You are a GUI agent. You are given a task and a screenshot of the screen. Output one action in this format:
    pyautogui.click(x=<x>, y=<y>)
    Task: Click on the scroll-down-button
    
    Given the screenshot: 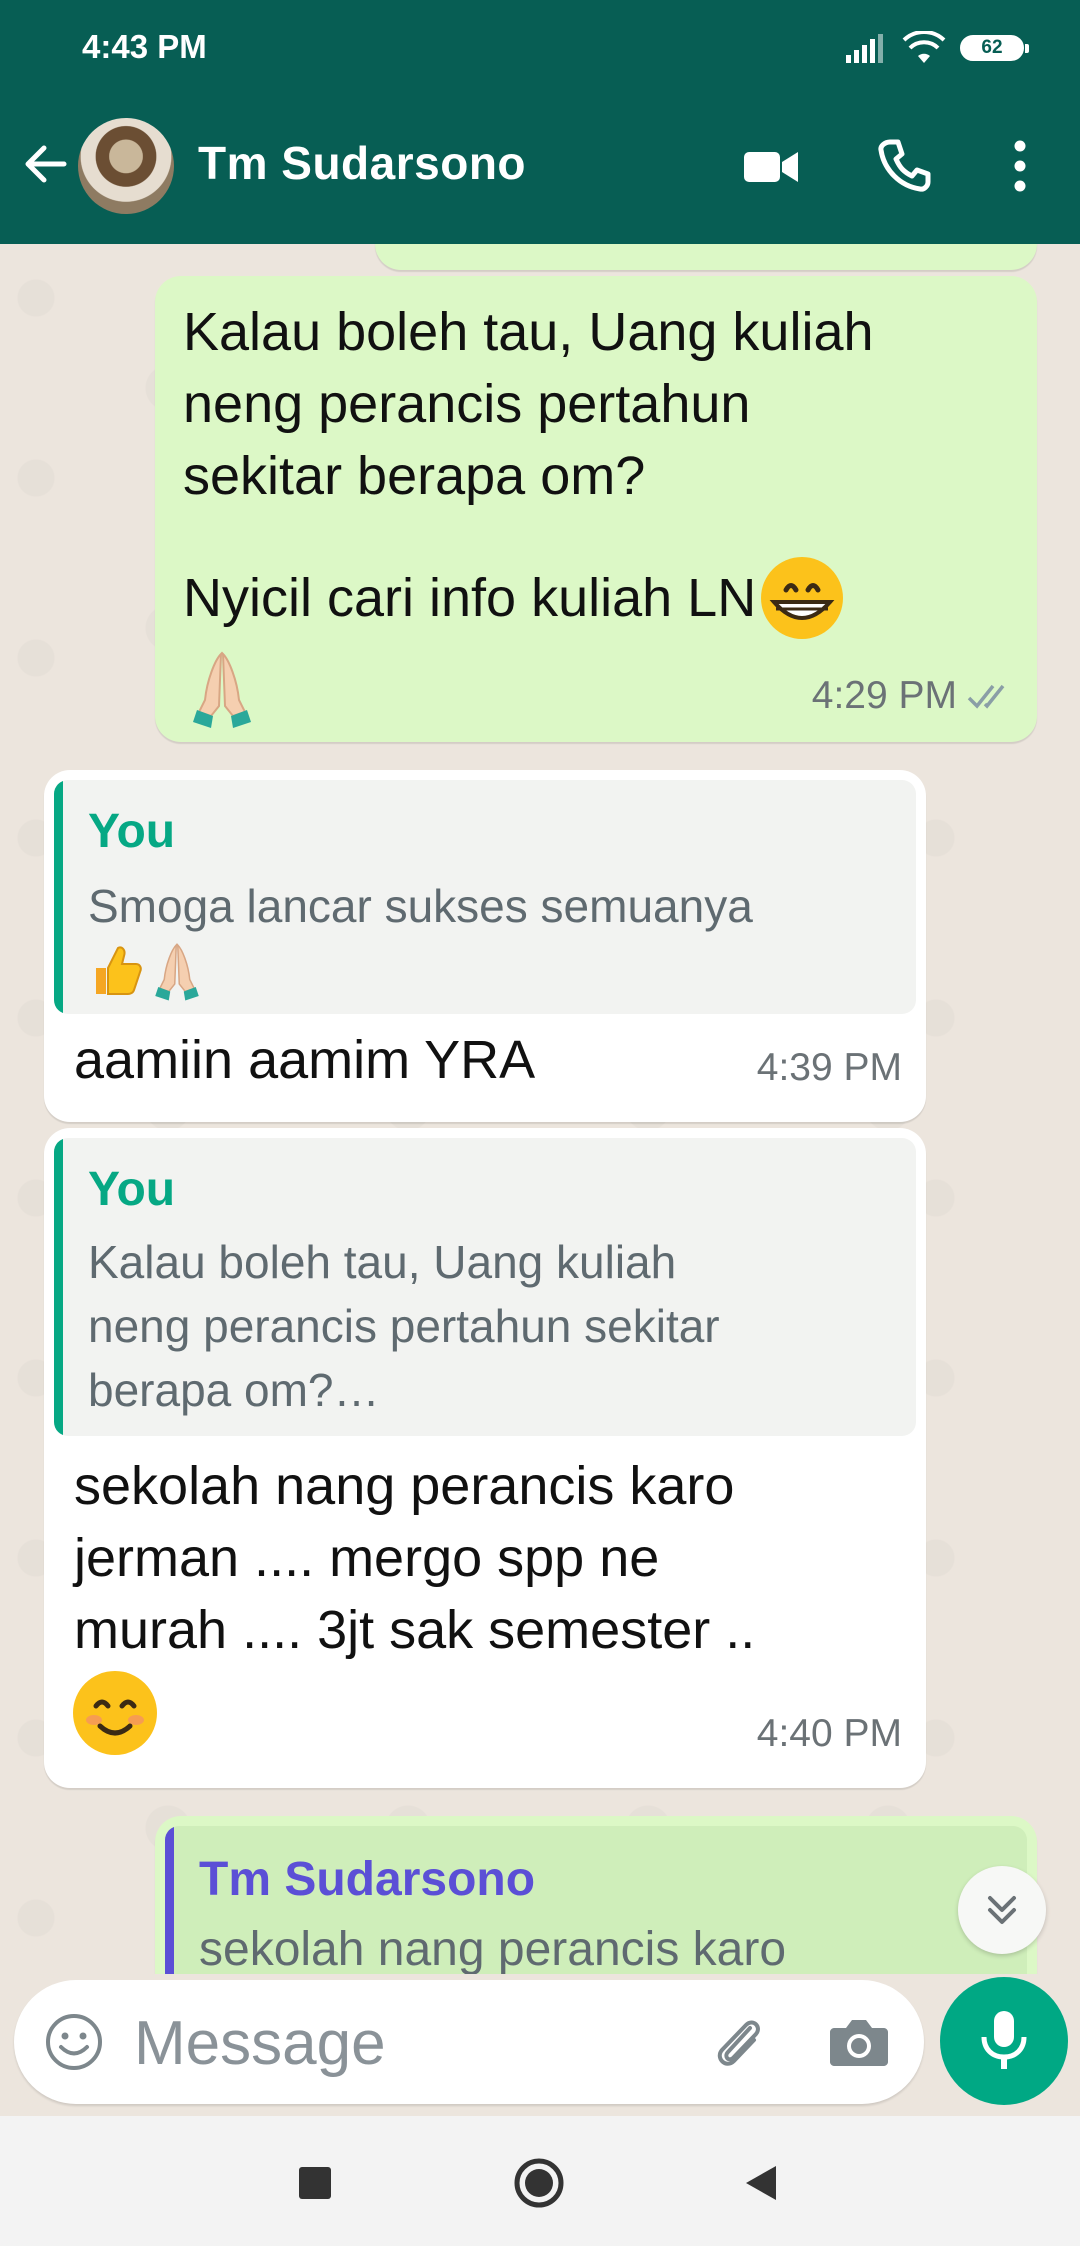 What is the action you would take?
    pyautogui.click(x=1002, y=1910)
    